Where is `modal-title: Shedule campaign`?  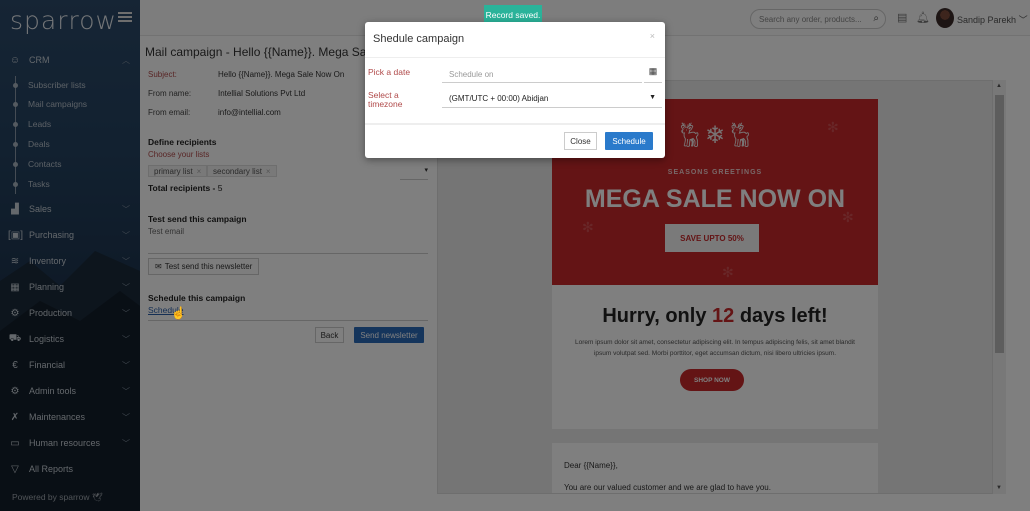 modal-title: Shedule campaign is located at coordinates (419, 39).